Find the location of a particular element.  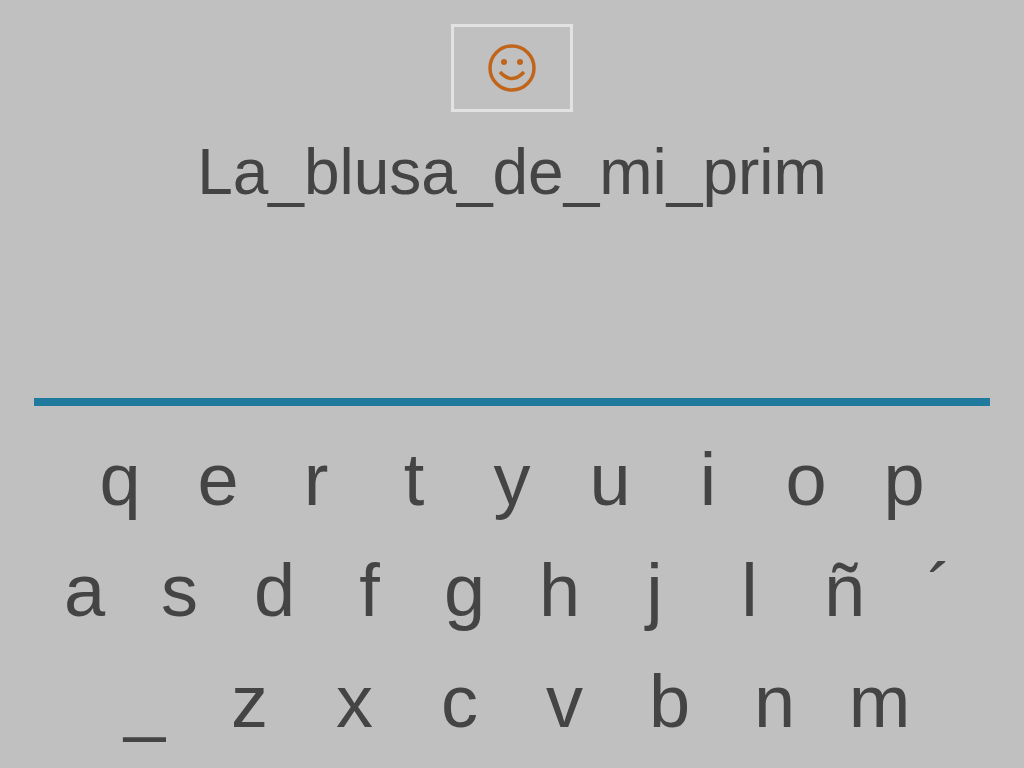

letter-key: i is located at coordinates (708, 479).